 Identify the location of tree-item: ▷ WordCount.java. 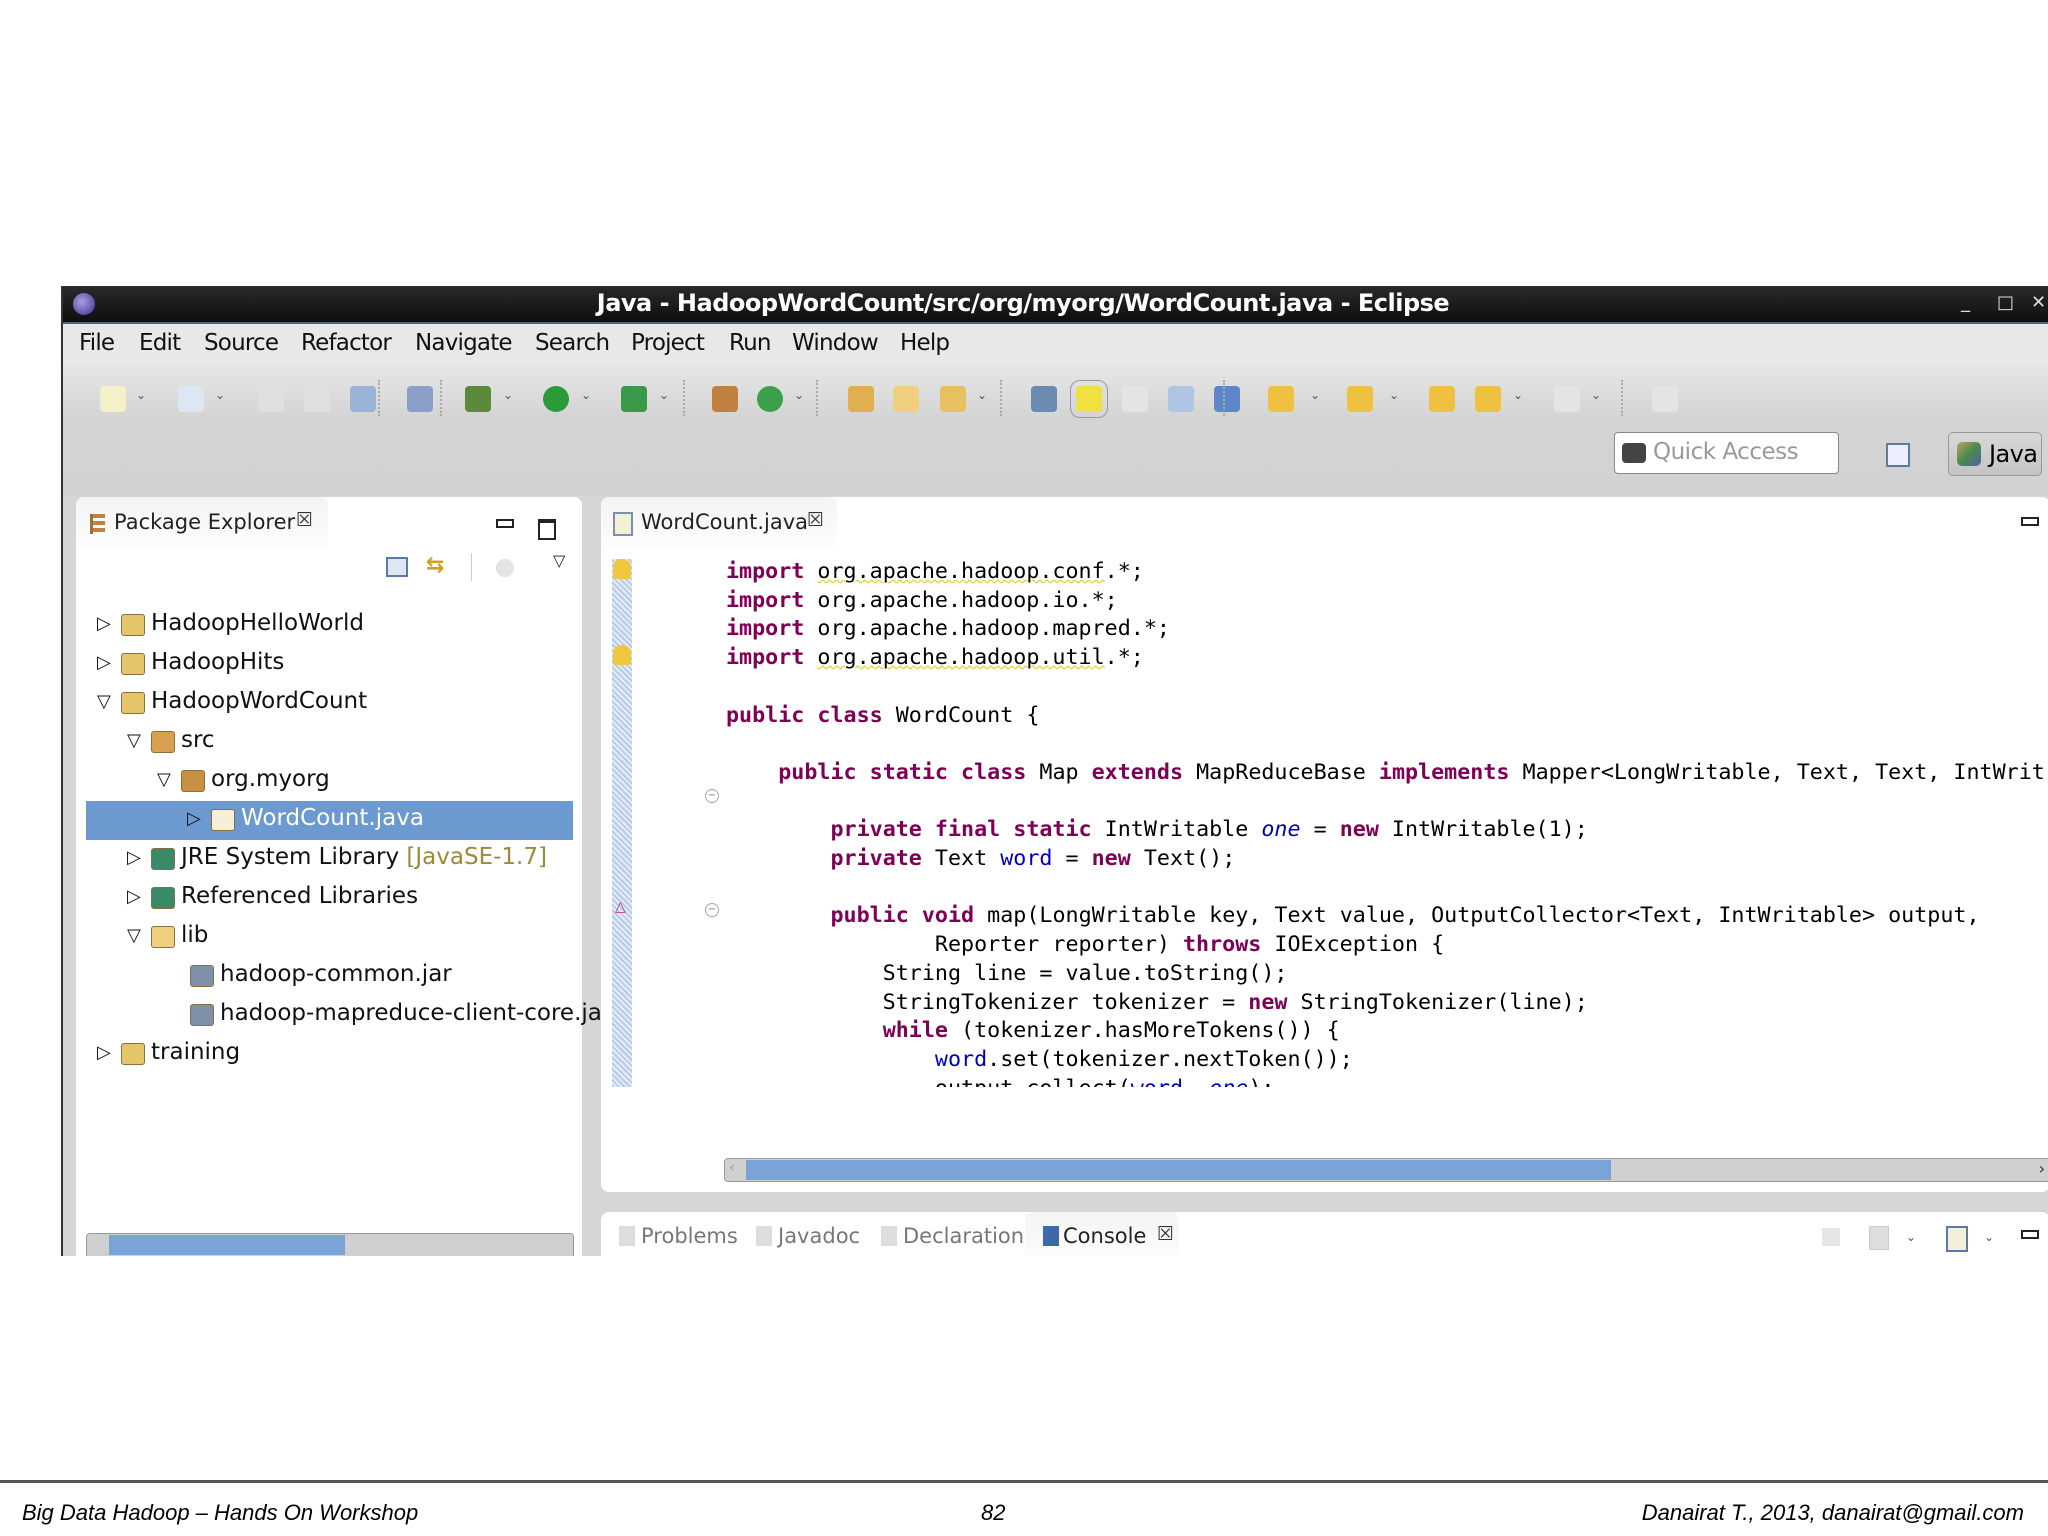
(329, 820).